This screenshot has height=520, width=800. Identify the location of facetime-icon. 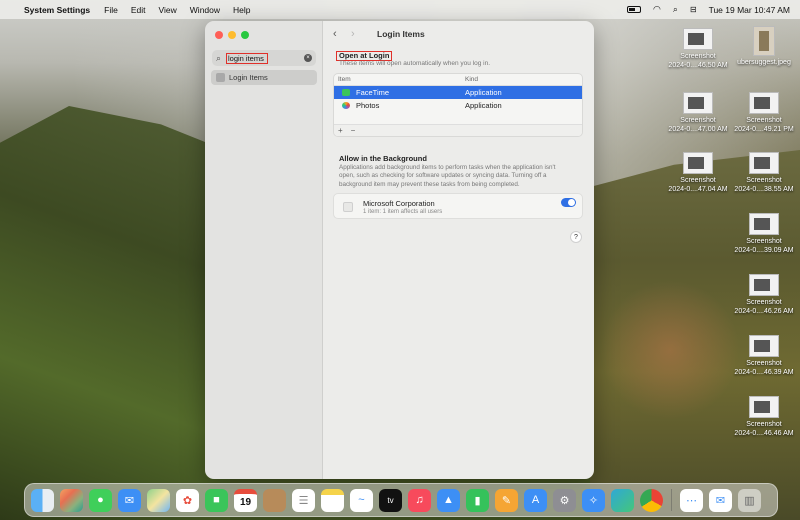
(346, 92).